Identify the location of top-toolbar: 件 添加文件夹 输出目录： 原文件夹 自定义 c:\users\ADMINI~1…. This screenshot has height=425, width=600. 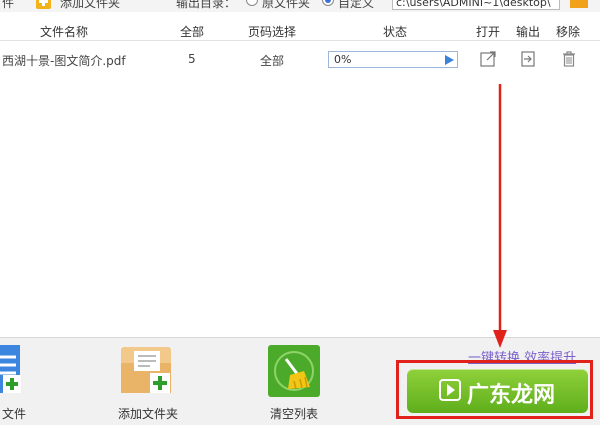
(300, 6).